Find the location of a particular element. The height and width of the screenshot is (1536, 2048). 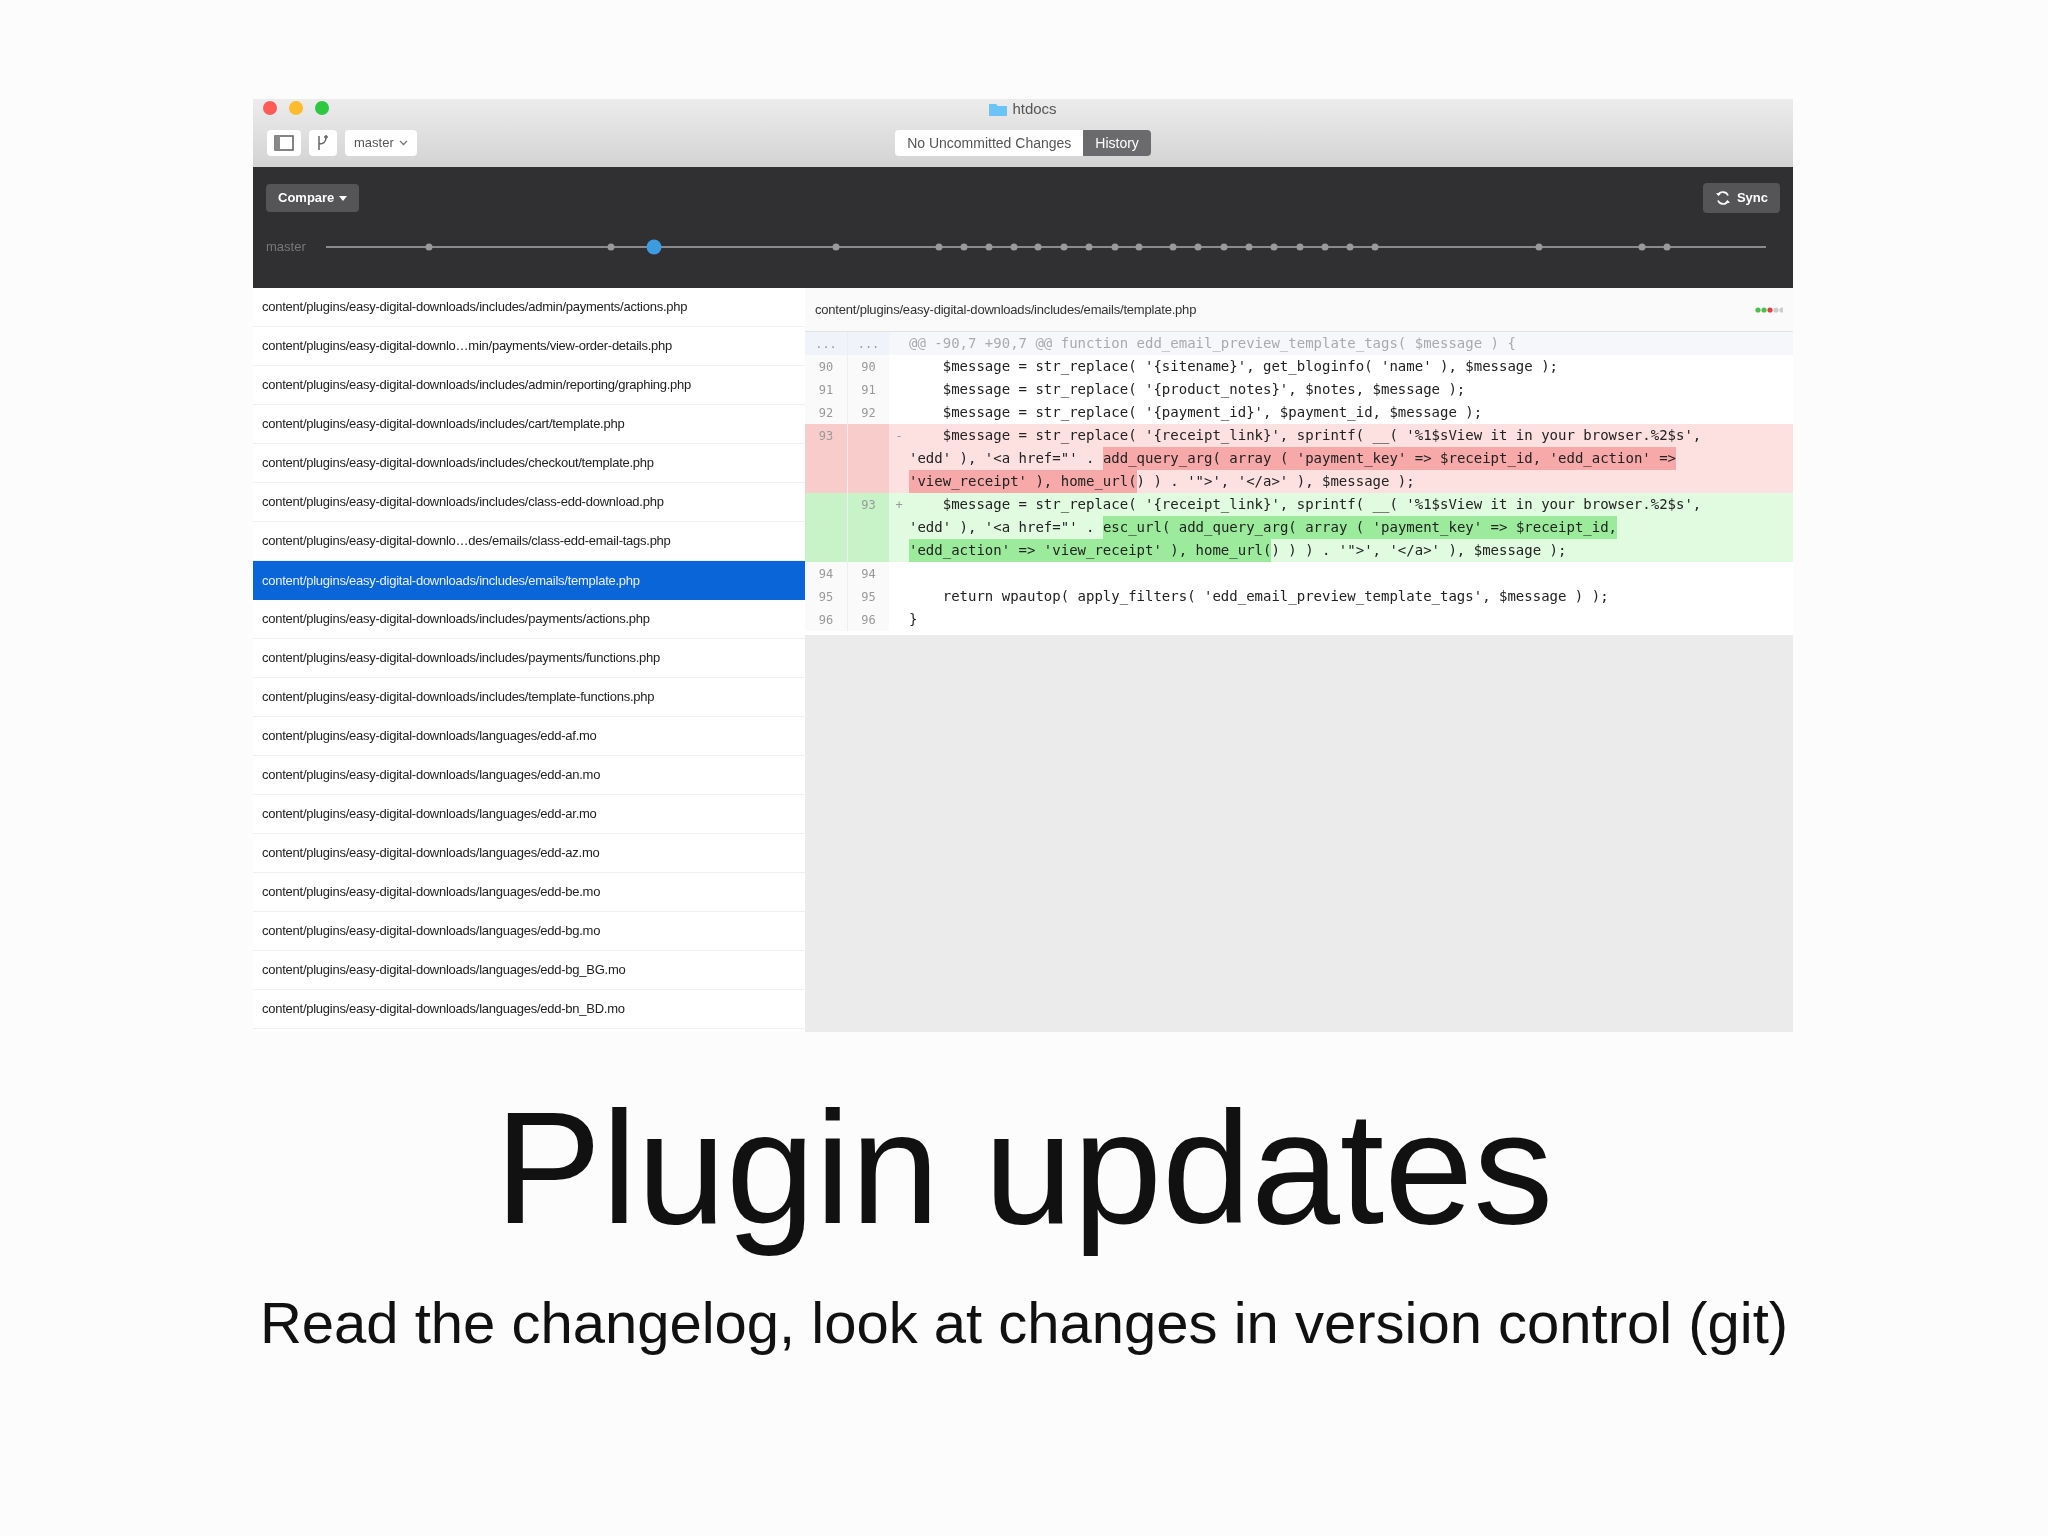

code-line: return wpautop( apply_filters( 'edd_email_preview_template_tags', $message ) ); is located at coordinates (1275, 597).